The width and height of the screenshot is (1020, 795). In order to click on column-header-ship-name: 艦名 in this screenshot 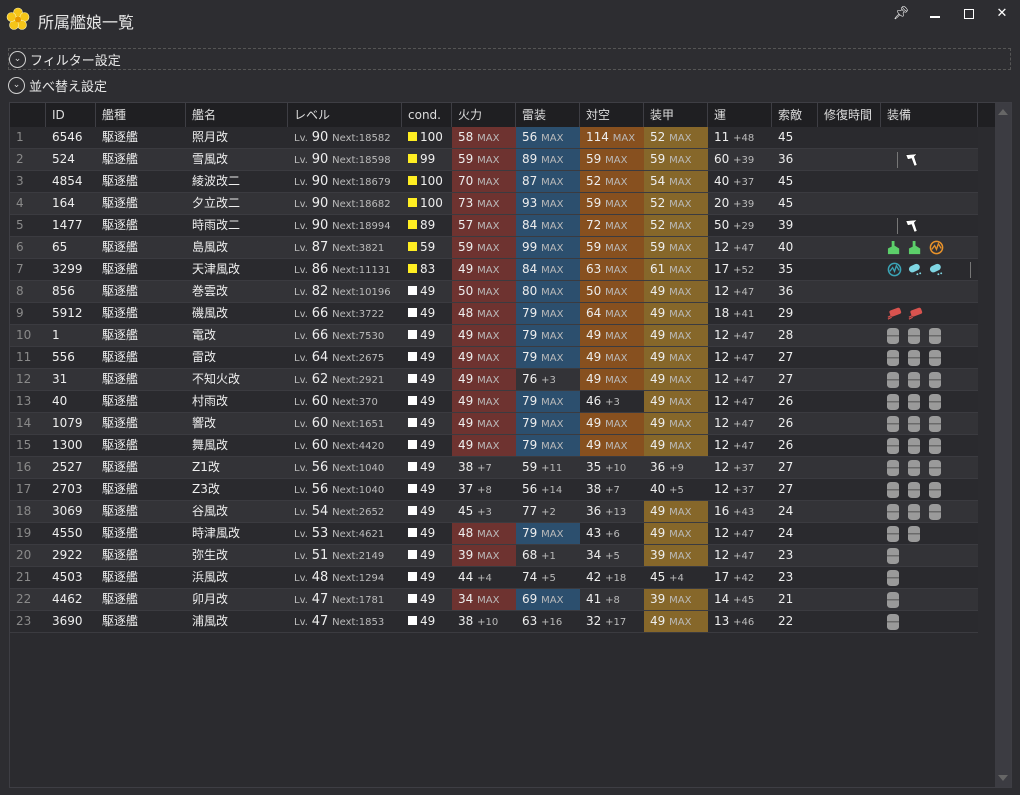, I will do `click(237, 115)`.